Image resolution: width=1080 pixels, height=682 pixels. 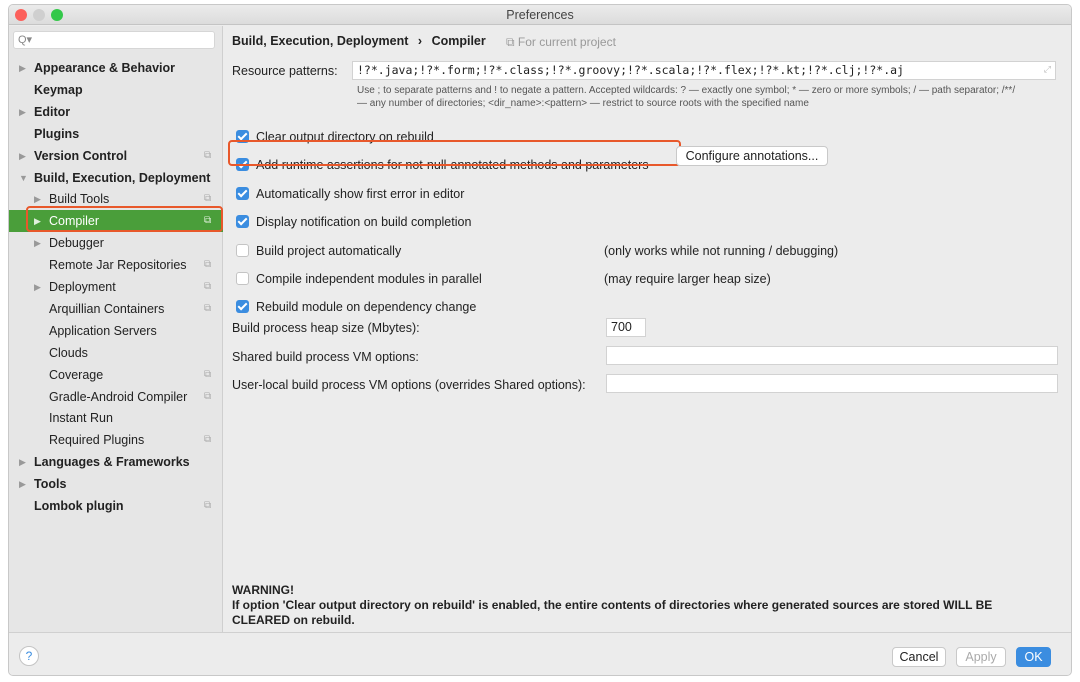 I want to click on warning-title: WARNING!, so click(x=263, y=590).